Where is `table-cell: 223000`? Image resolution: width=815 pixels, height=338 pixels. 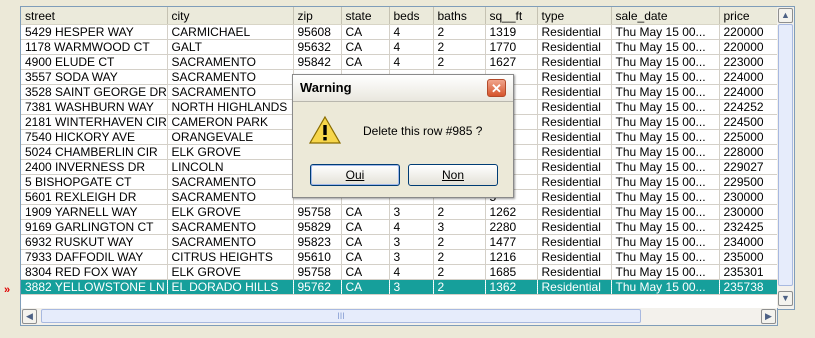 table-cell: 223000 is located at coordinates (748, 62).